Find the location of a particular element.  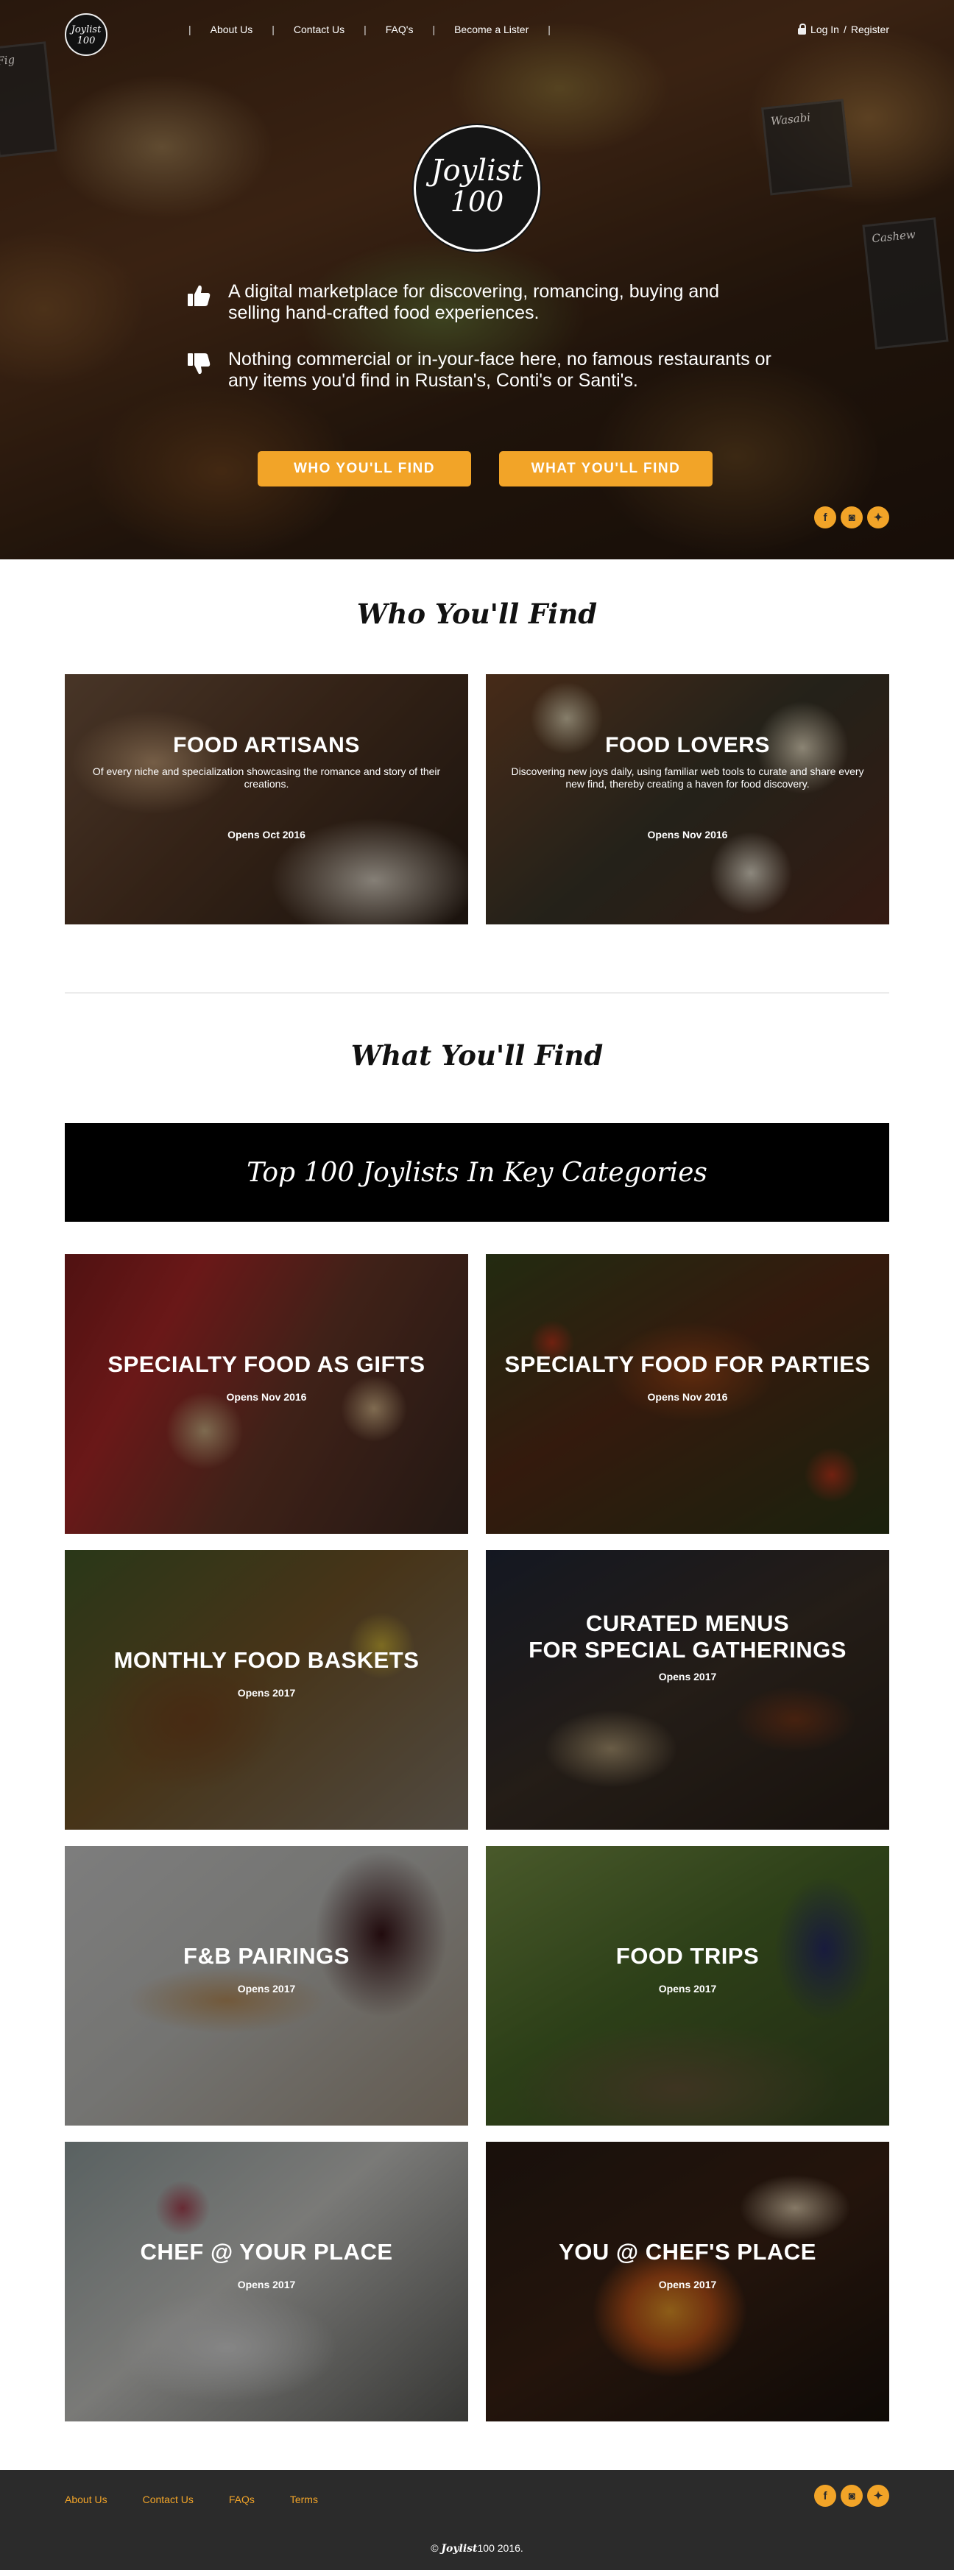

footer-links: About Us Contact Us FAQs Terms is located at coordinates (191, 2499).